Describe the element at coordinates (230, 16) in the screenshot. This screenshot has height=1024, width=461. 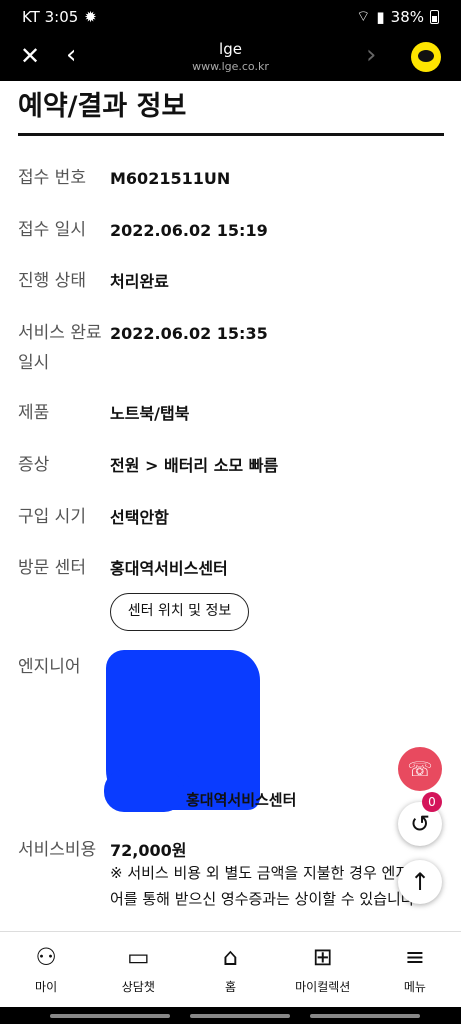
I see `status-bar: KT 3:05 ✹ ⌔ ▮ 38%` at that location.